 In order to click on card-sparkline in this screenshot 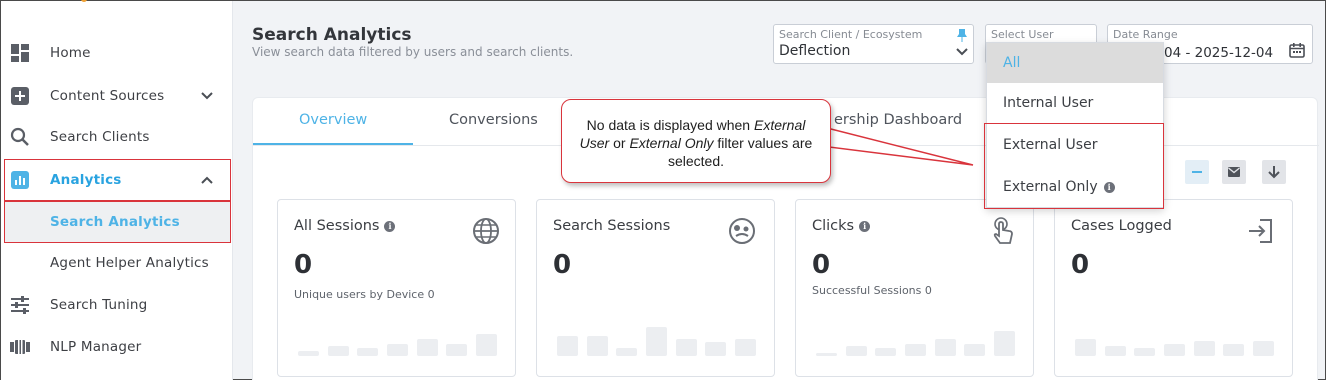, I will do `click(1174, 336)`.